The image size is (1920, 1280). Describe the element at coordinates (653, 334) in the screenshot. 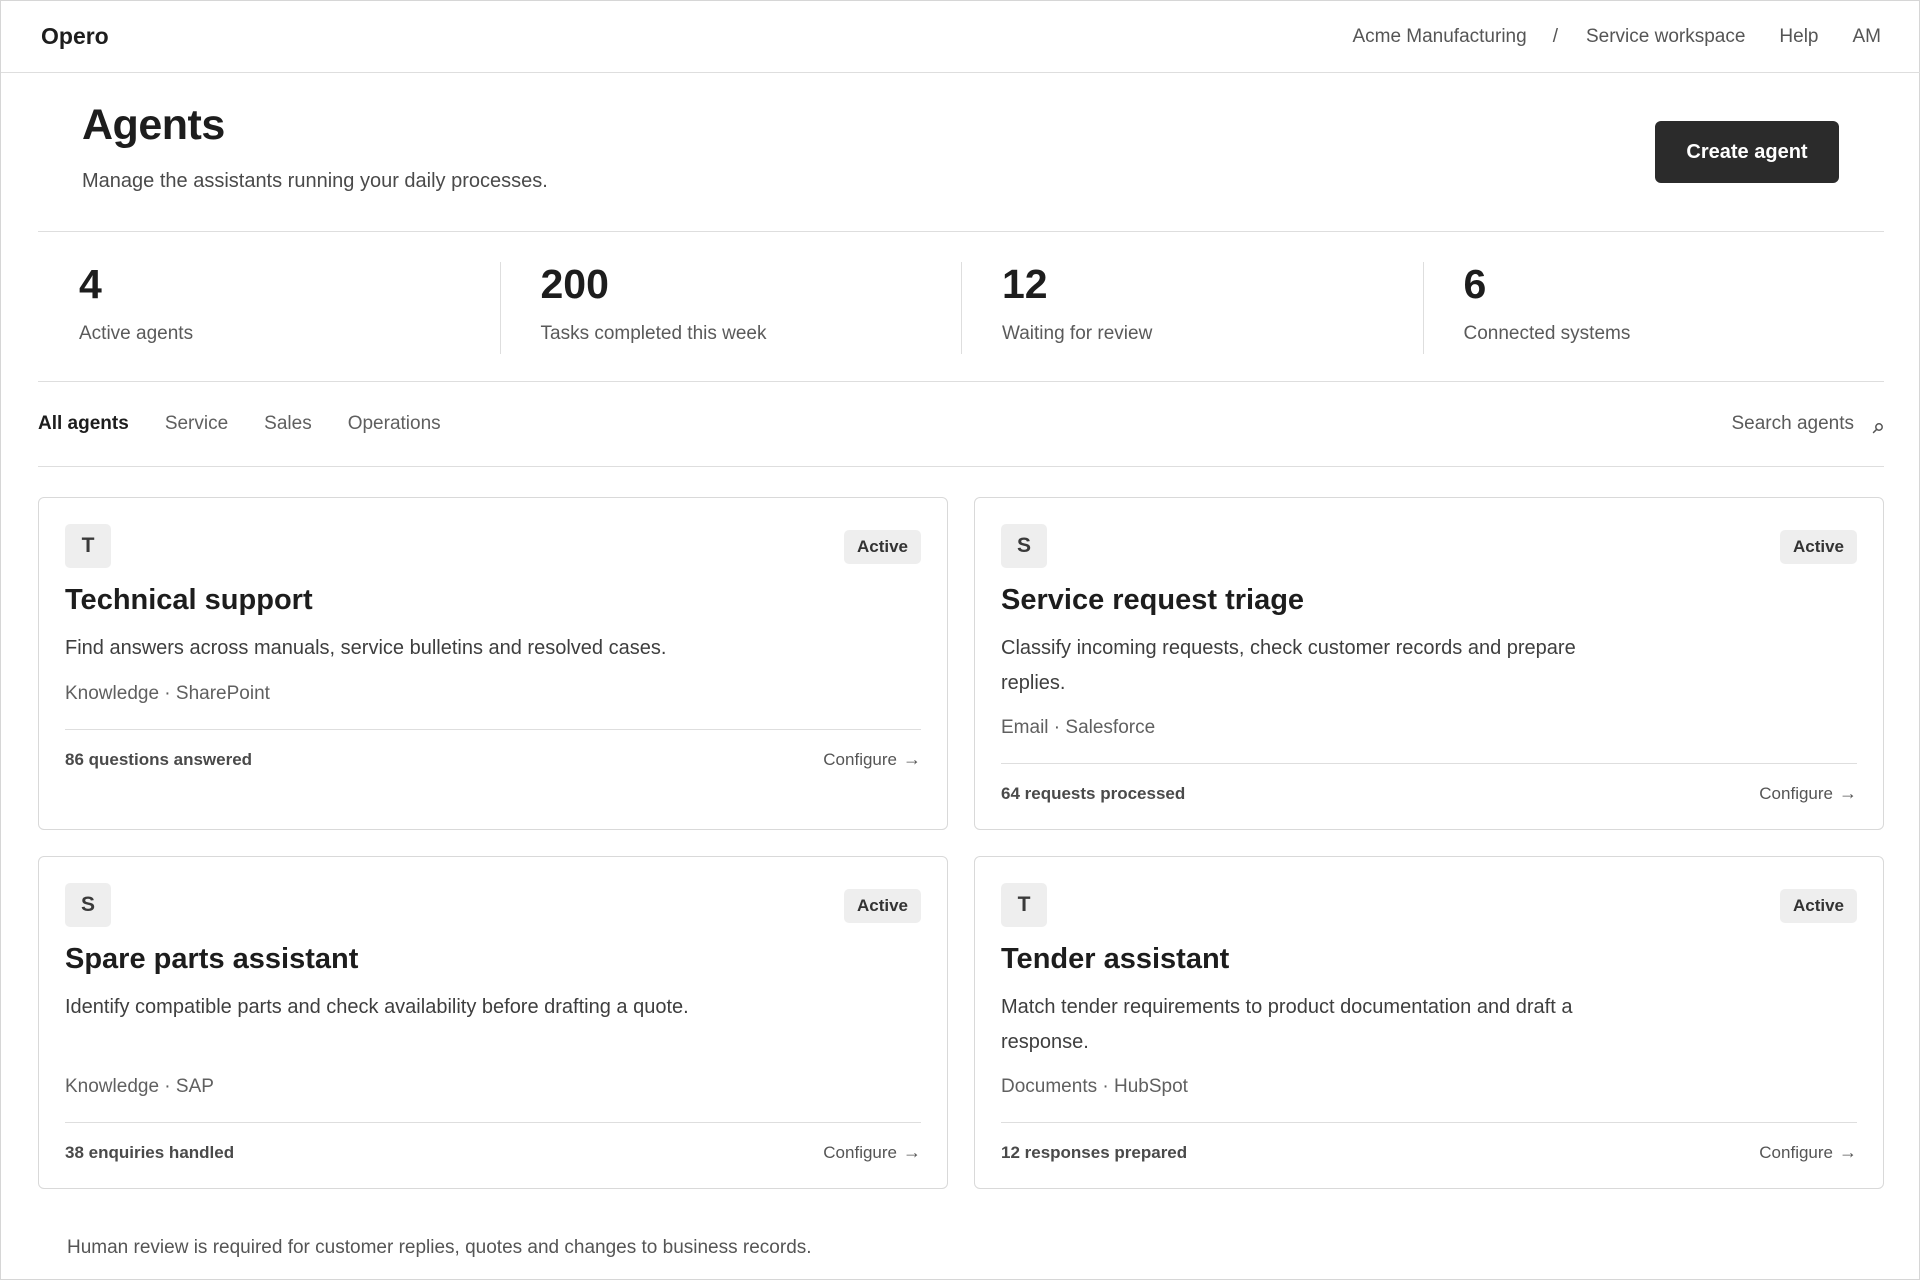

I see `stat-label: Tasks completed this week` at that location.